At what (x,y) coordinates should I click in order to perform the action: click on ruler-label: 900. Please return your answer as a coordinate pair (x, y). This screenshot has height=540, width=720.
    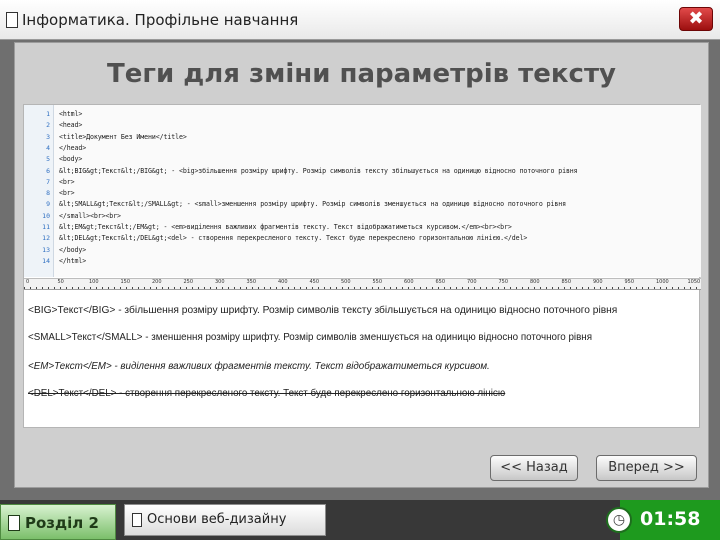
    Looking at the image, I should click on (598, 282).